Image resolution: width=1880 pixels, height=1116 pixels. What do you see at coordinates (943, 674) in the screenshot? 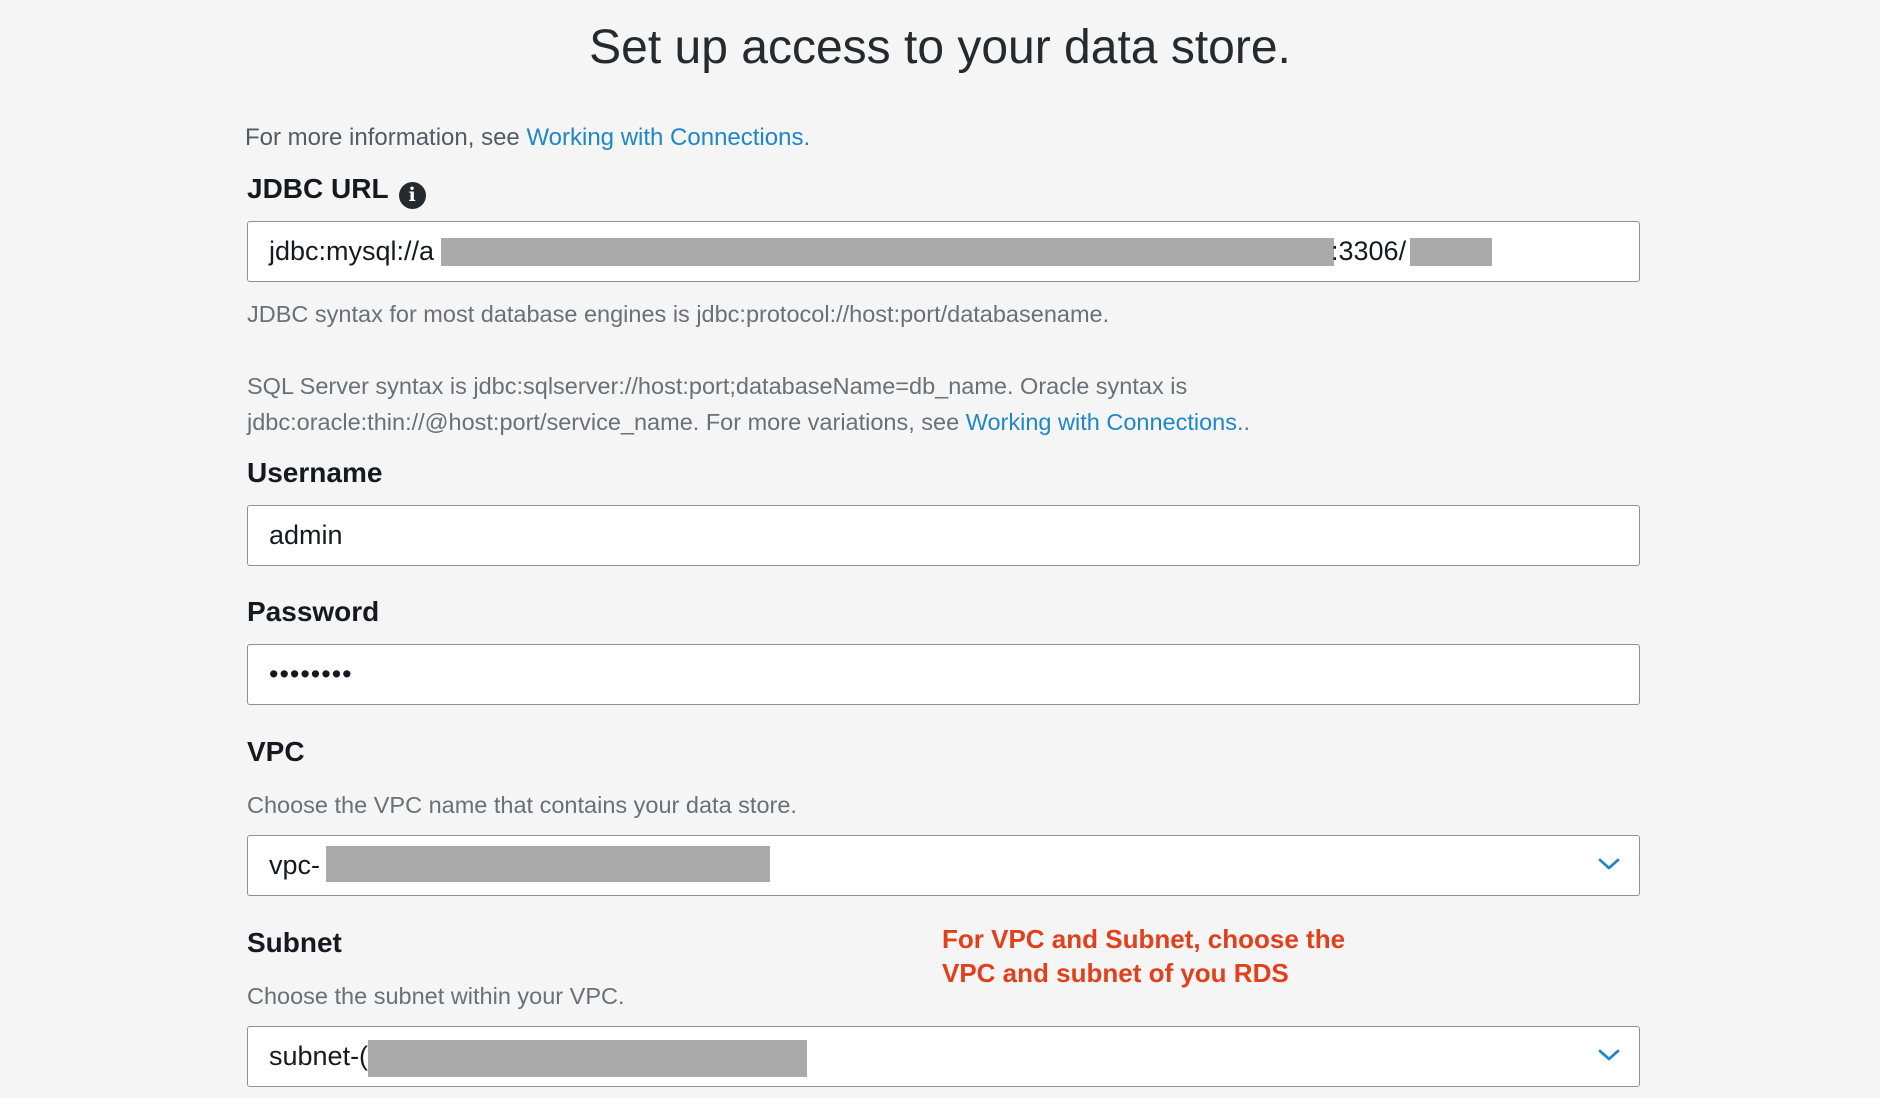
I see `password-field: ••••••••` at bounding box center [943, 674].